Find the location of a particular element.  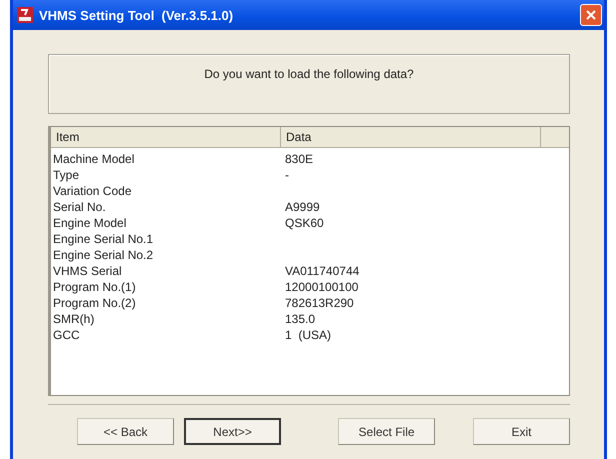

item-cell-text: Program No.(2) is located at coordinates (94, 304).